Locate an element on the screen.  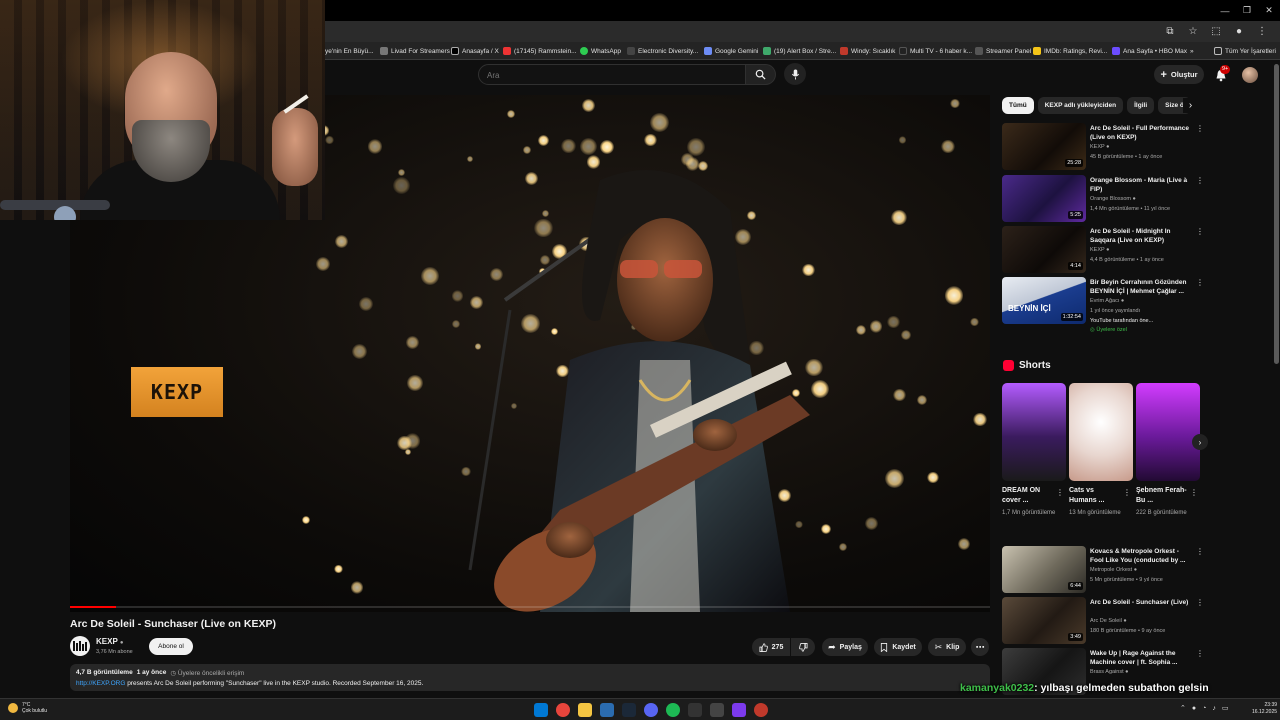
bookmark-item: Ana Sayfa • HBO Max is located at coordinates (1149, 51).